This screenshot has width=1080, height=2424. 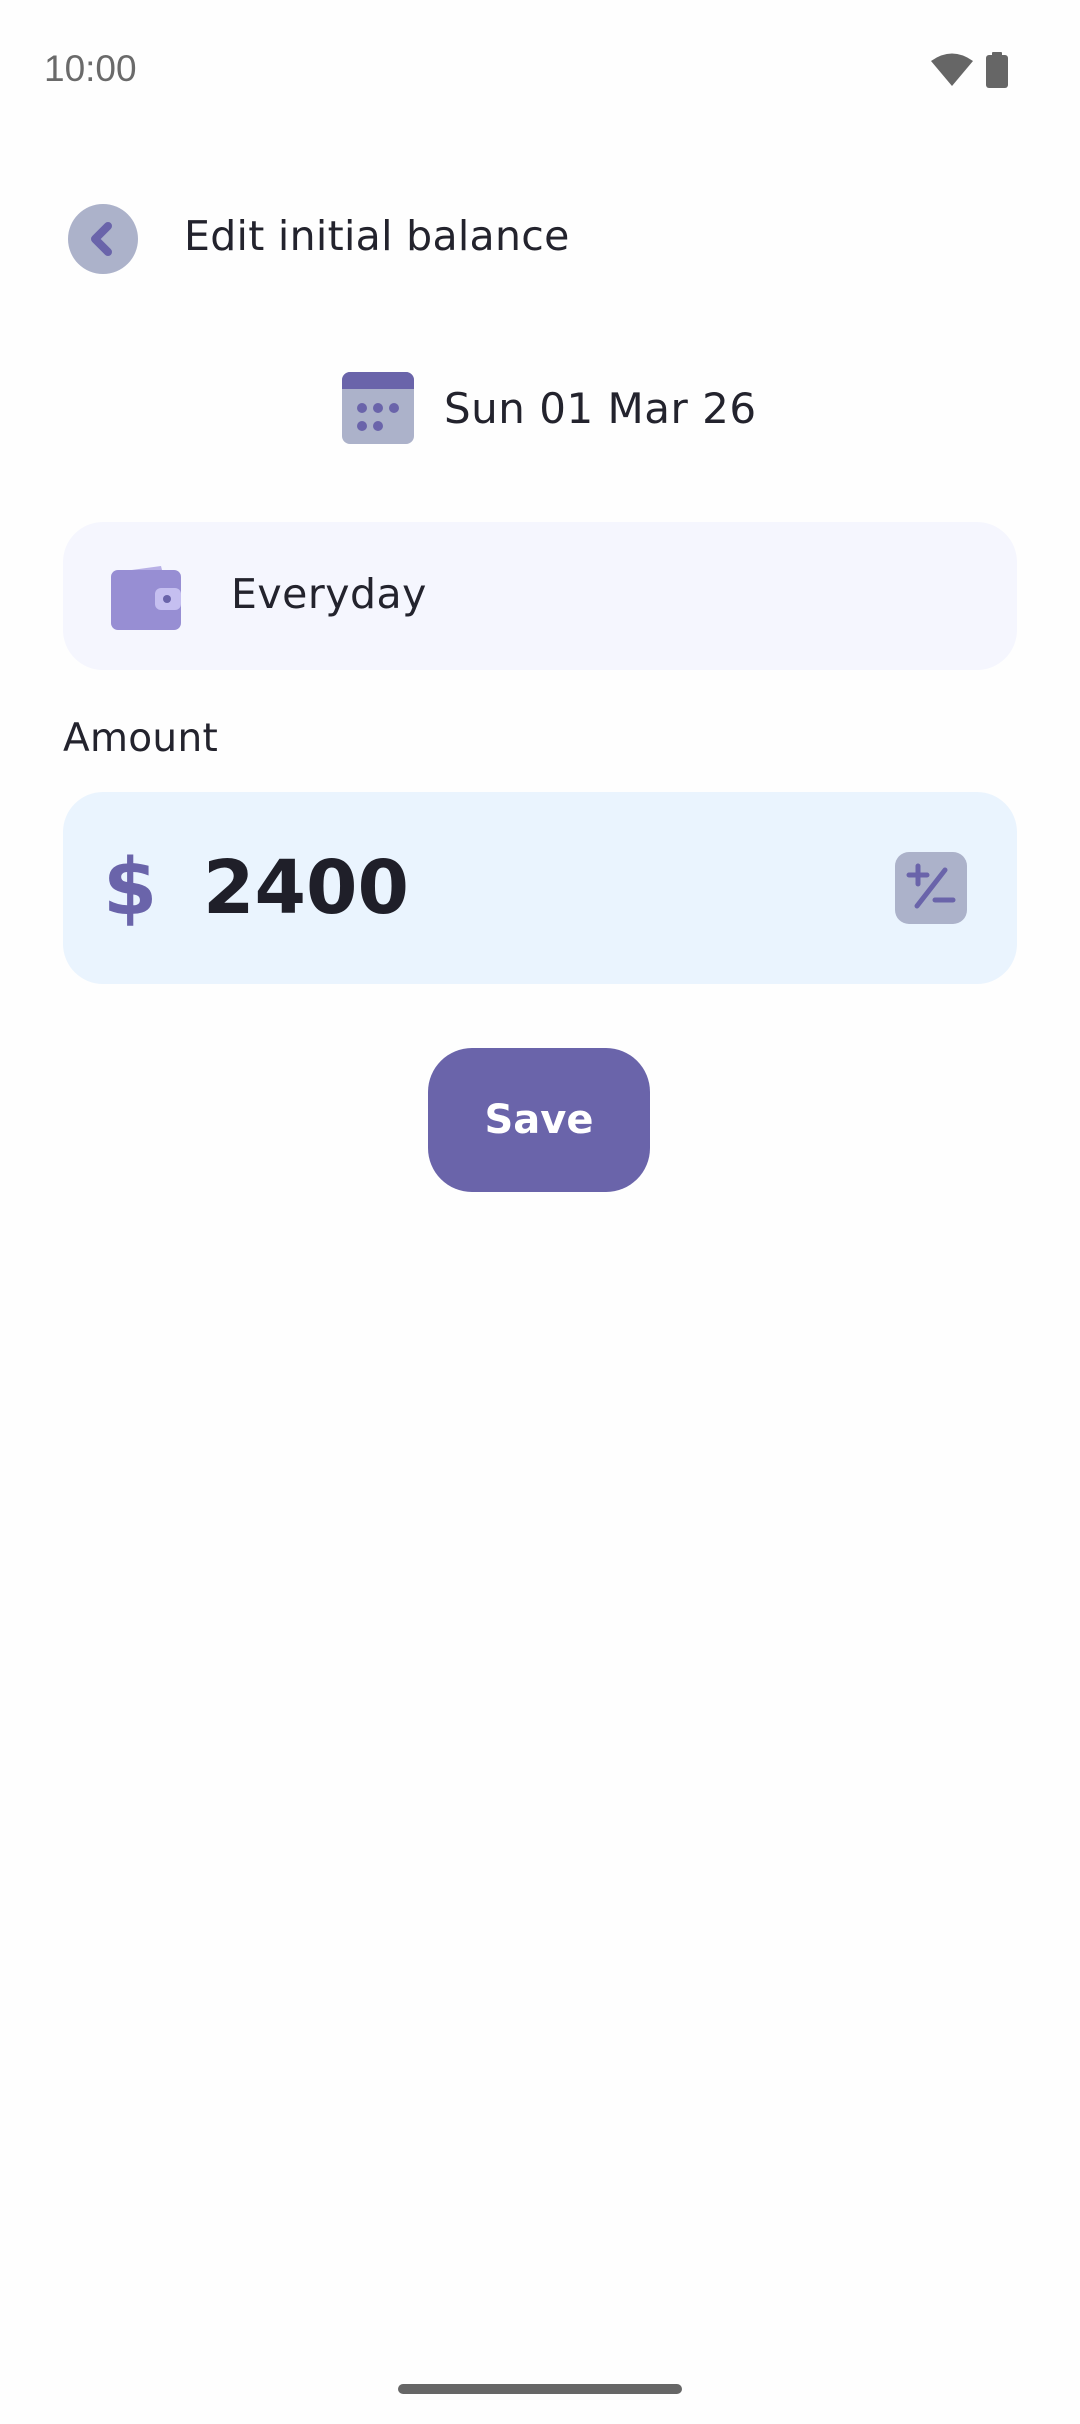 What do you see at coordinates (540, 596) in the screenshot?
I see `account-selector: Everyday` at bounding box center [540, 596].